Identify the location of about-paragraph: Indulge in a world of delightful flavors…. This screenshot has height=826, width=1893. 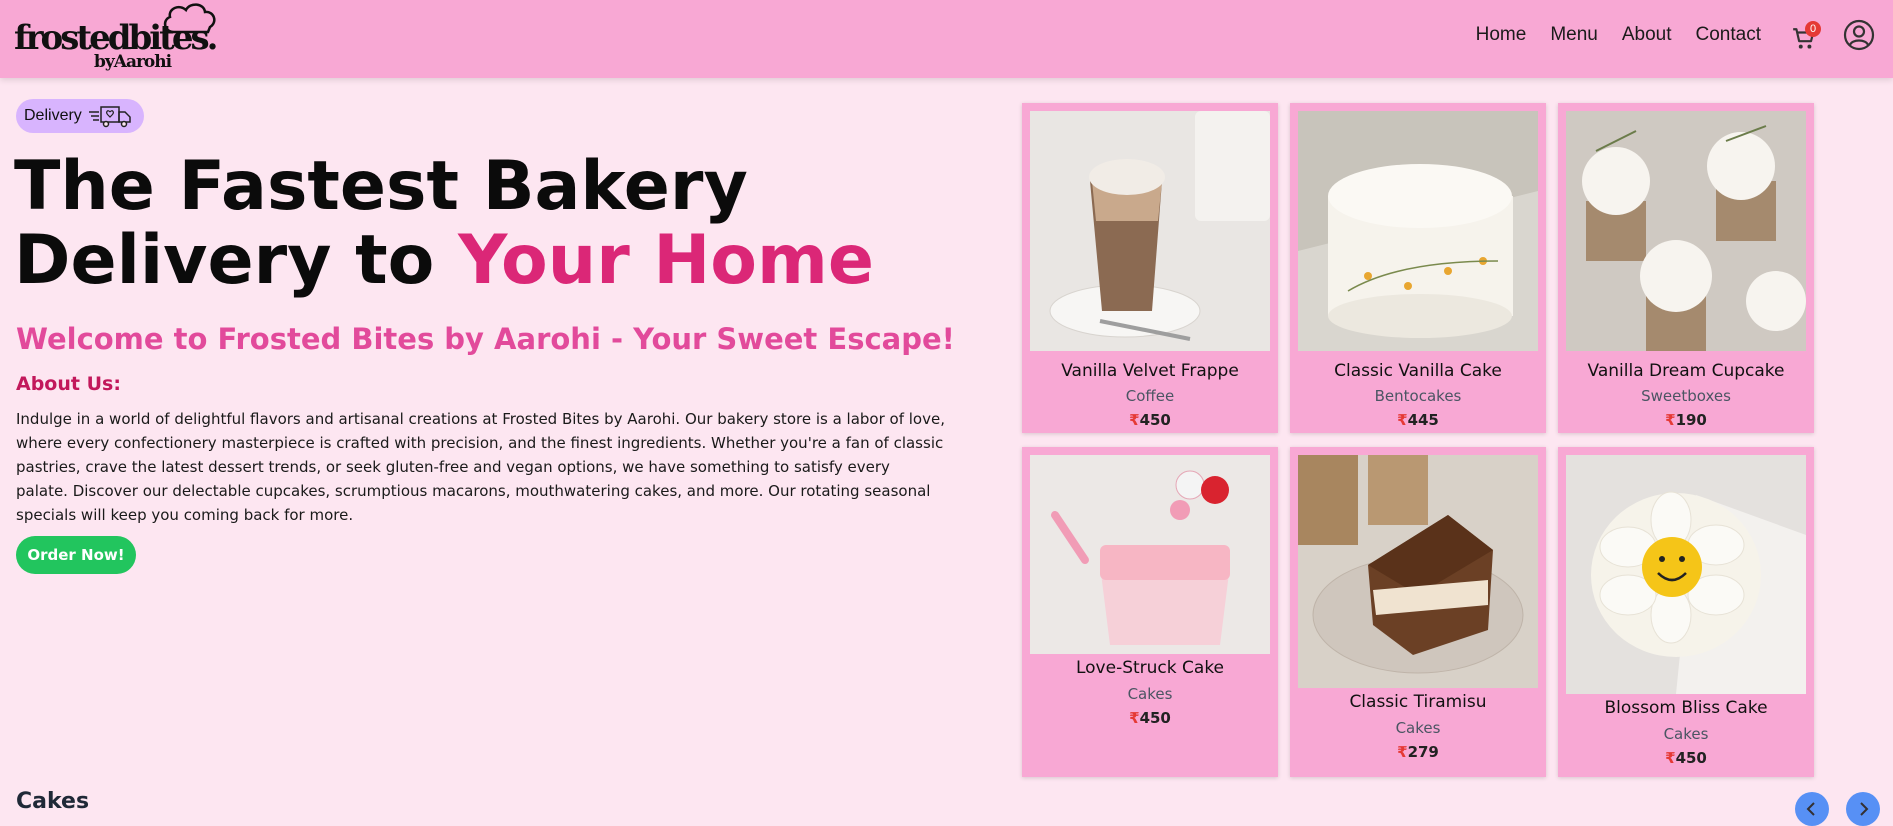
(480, 467).